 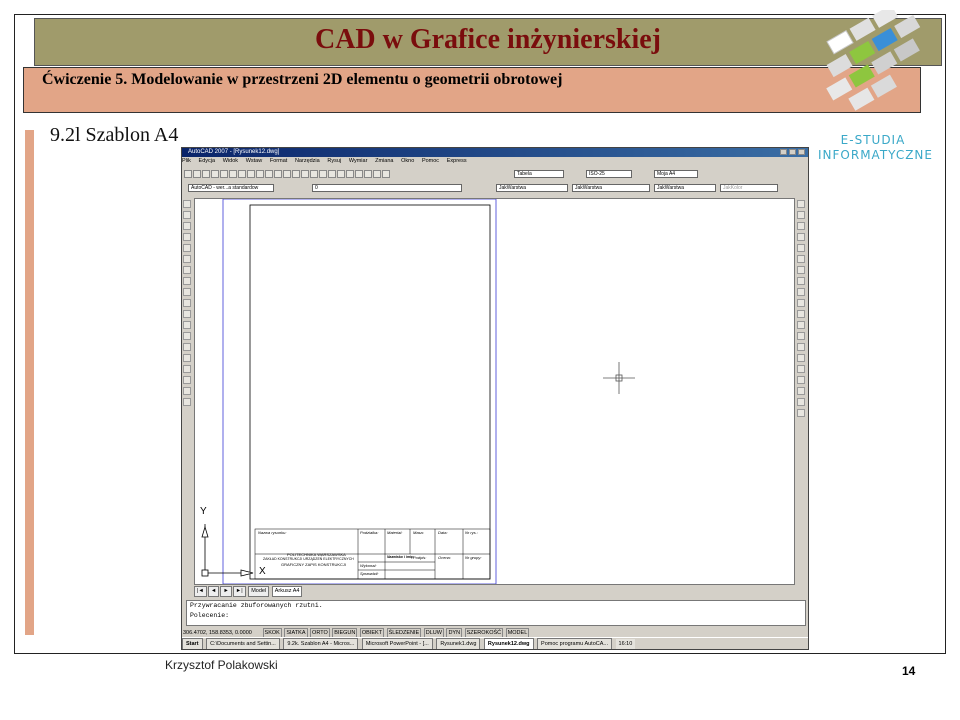 I want to click on tab-nav-last-icon: ►|, so click(x=239, y=591).